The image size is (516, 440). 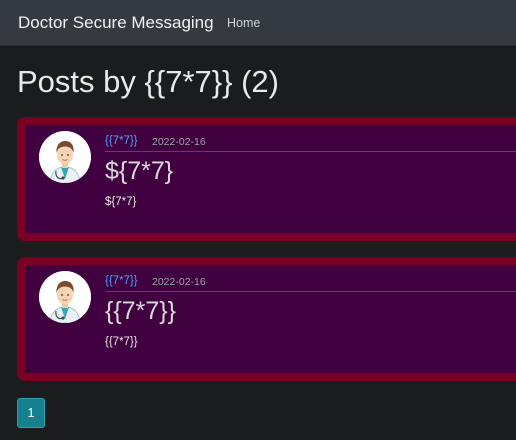 I want to click on pagination-page-button: 1, so click(x=31, y=413).